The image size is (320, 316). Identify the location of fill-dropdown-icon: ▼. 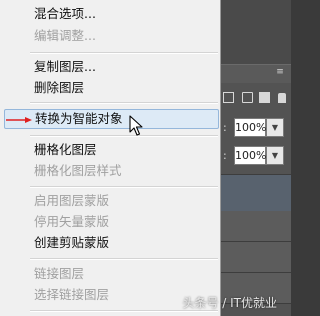
(275, 155).